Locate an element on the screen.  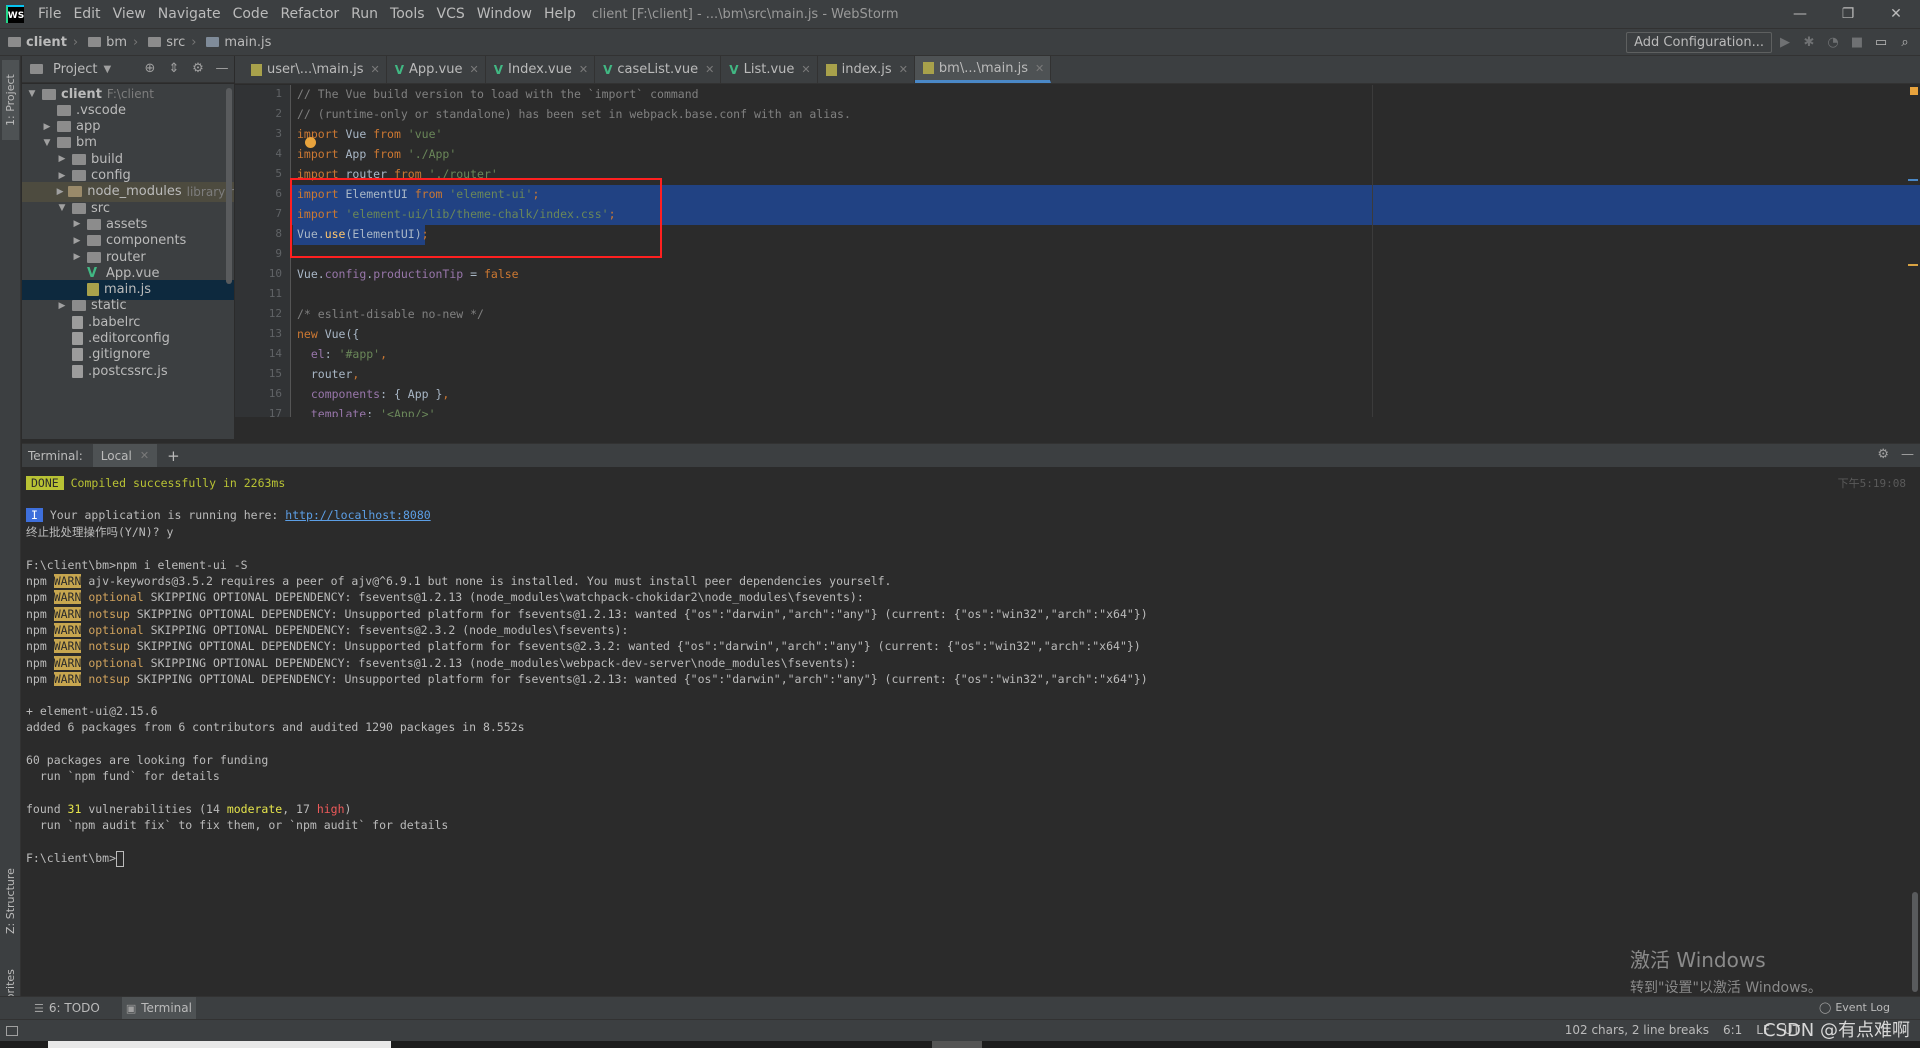
search-icon: ⌕ is located at coordinates (1905, 42).